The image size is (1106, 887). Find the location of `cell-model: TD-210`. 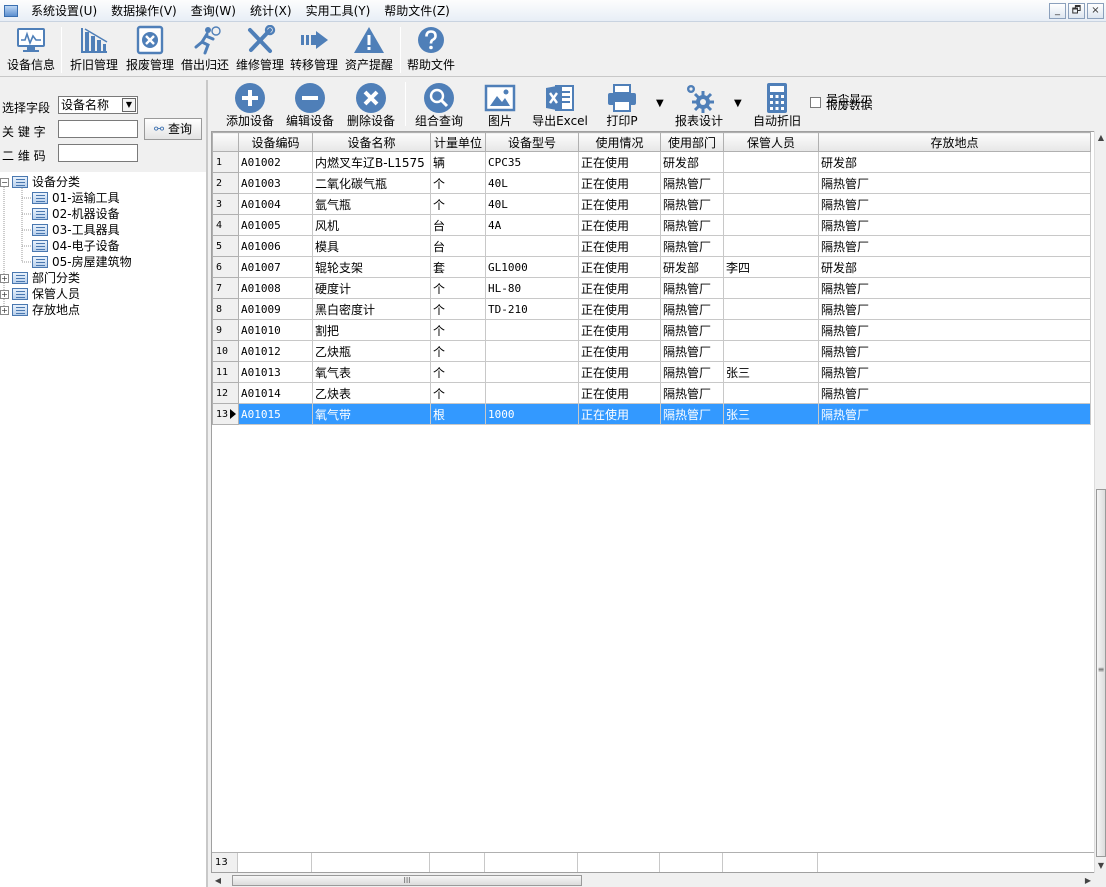

cell-model: TD-210 is located at coordinates (532, 309).